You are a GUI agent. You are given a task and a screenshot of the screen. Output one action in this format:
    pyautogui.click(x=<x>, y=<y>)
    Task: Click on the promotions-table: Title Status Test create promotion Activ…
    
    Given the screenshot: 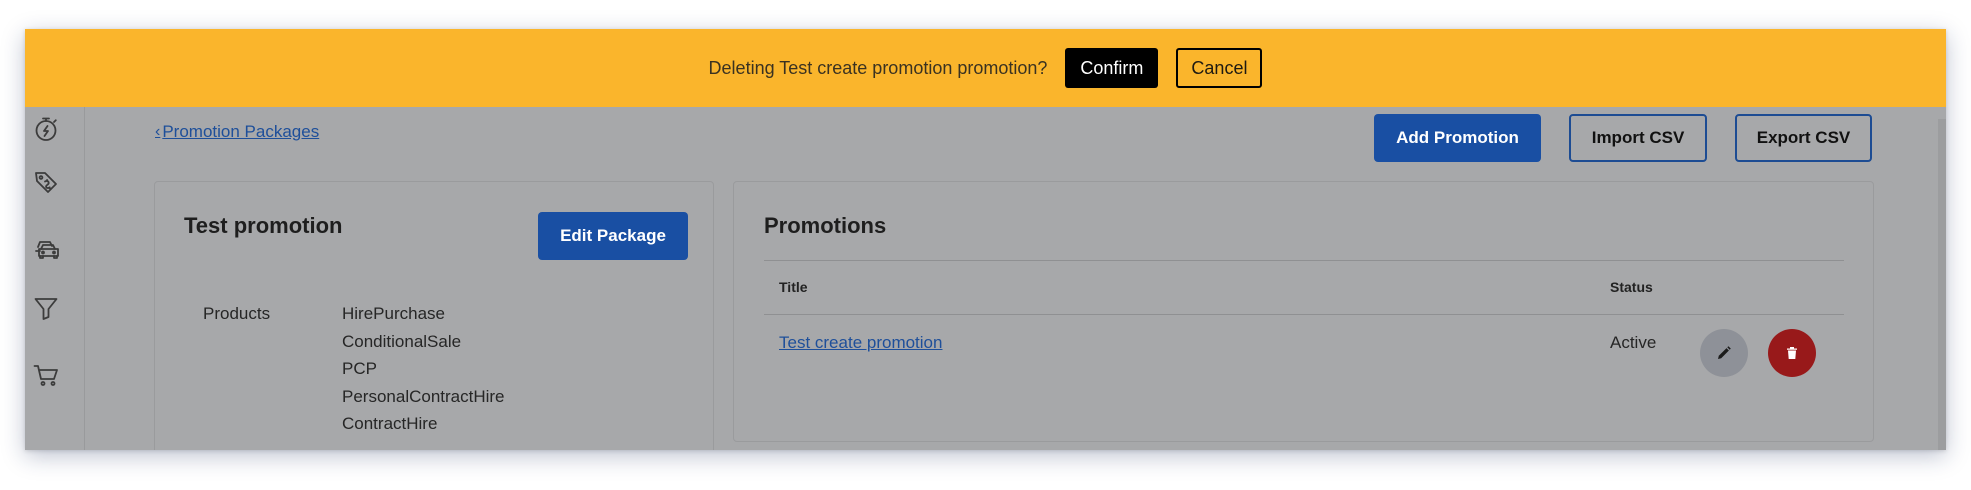 What is the action you would take?
    pyautogui.click(x=1304, y=323)
    